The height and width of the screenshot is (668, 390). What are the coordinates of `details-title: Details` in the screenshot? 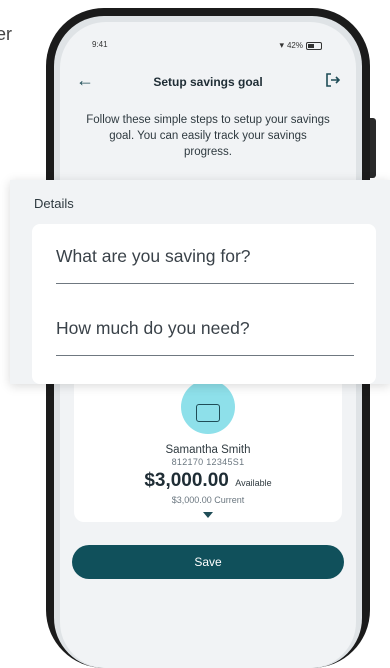 It's located at (54, 203).